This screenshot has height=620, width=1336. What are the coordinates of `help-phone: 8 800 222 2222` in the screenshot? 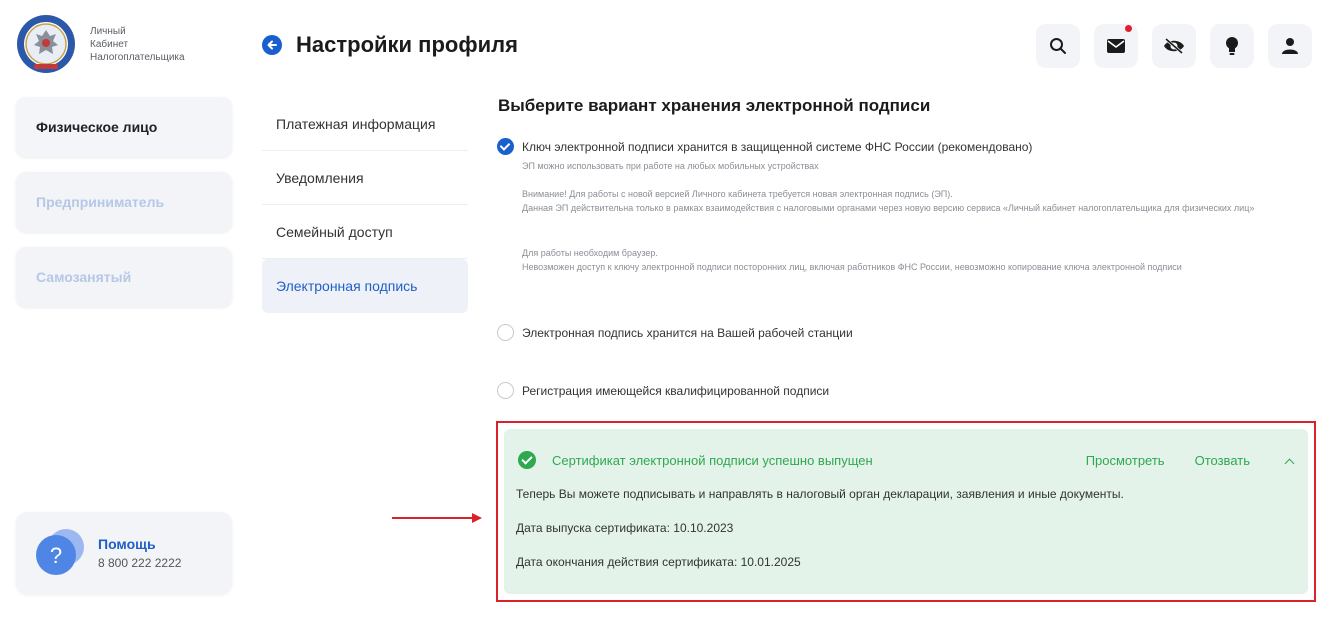 It's located at (140, 563).